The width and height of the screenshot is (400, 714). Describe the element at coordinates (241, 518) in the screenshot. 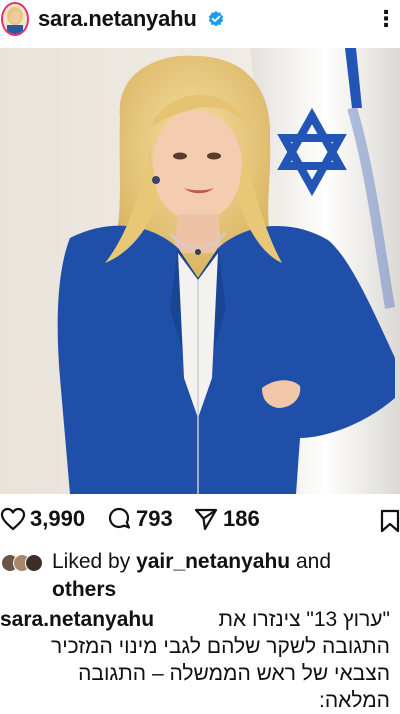

I see `share-count: 186` at that location.